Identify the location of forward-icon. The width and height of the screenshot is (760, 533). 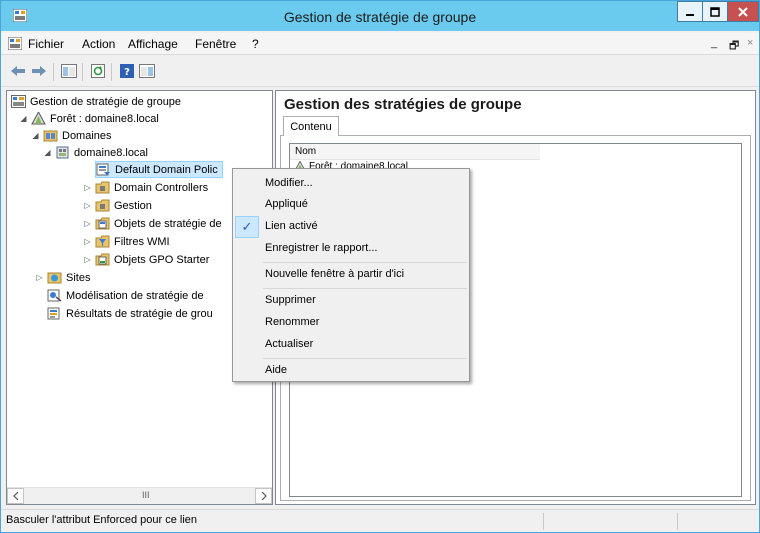
(39, 71).